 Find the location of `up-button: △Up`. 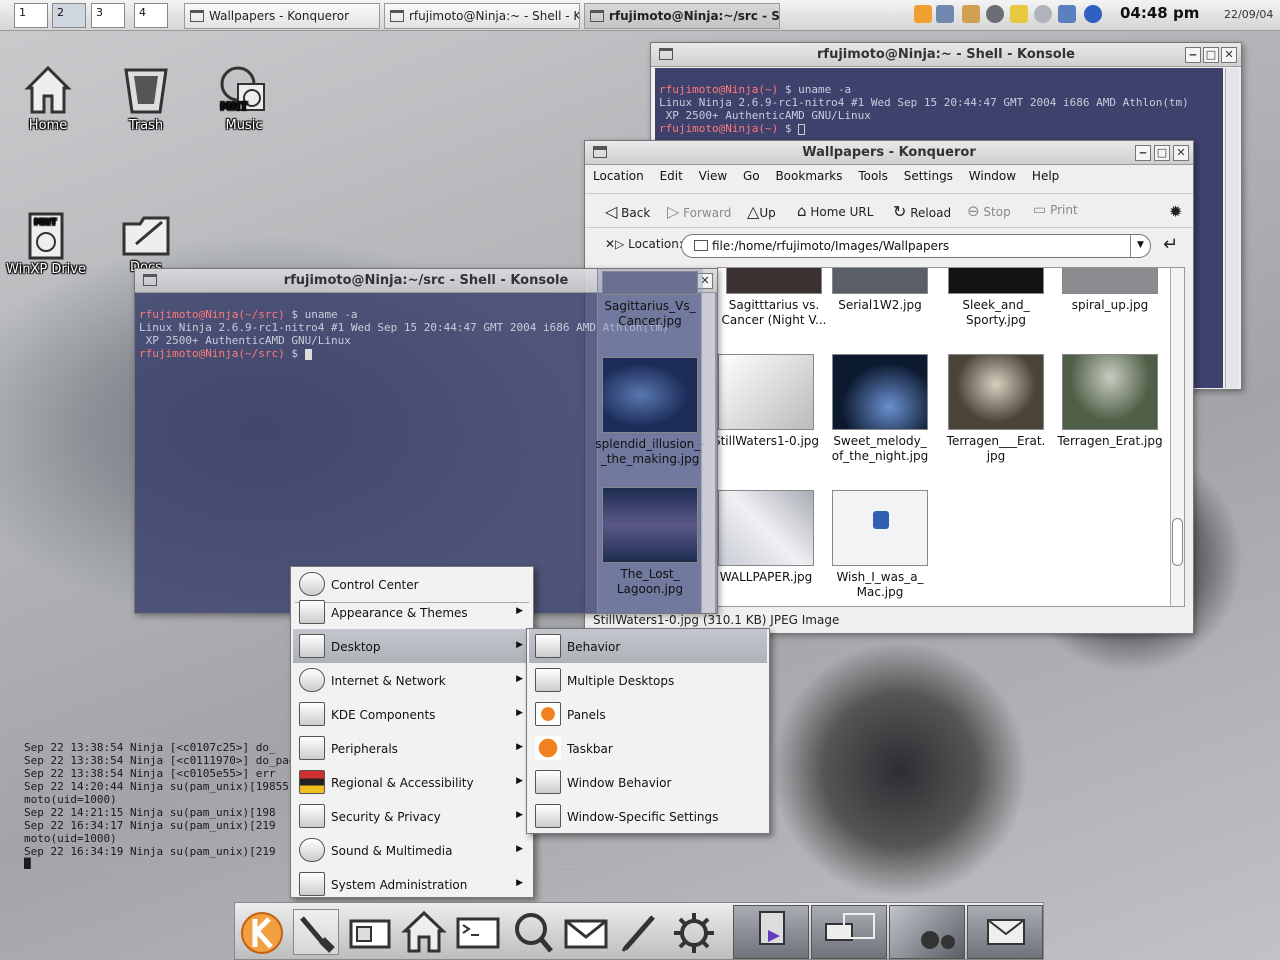

up-button: △Up is located at coordinates (761, 209).